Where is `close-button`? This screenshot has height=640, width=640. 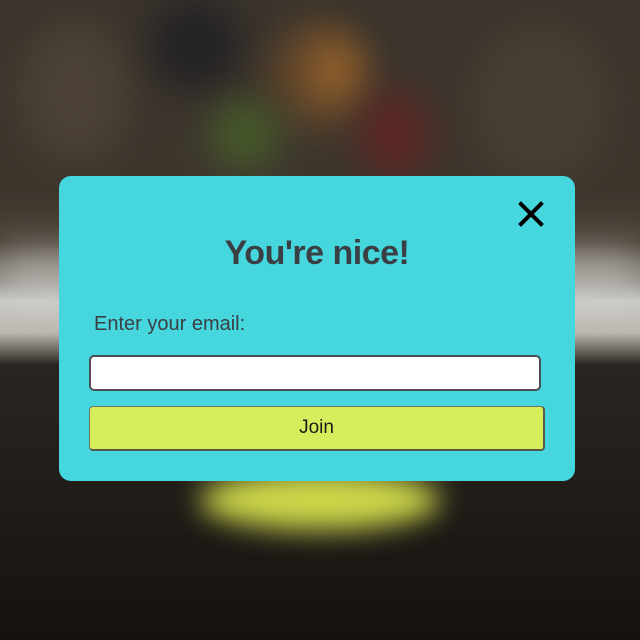
close-button is located at coordinates (531, 214).